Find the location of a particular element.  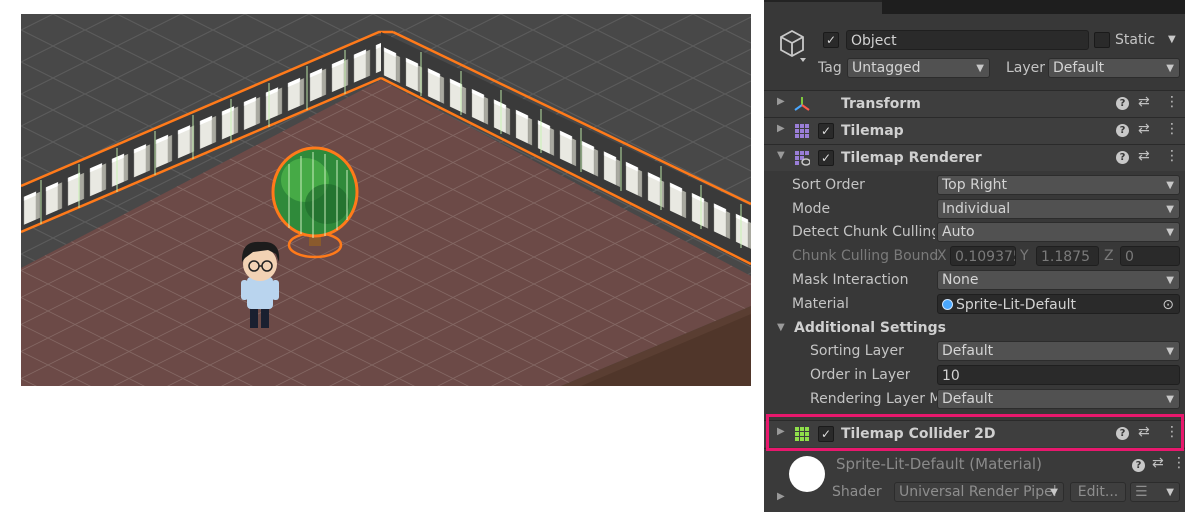

static-label: Static is located at coordinates (1135, 40).